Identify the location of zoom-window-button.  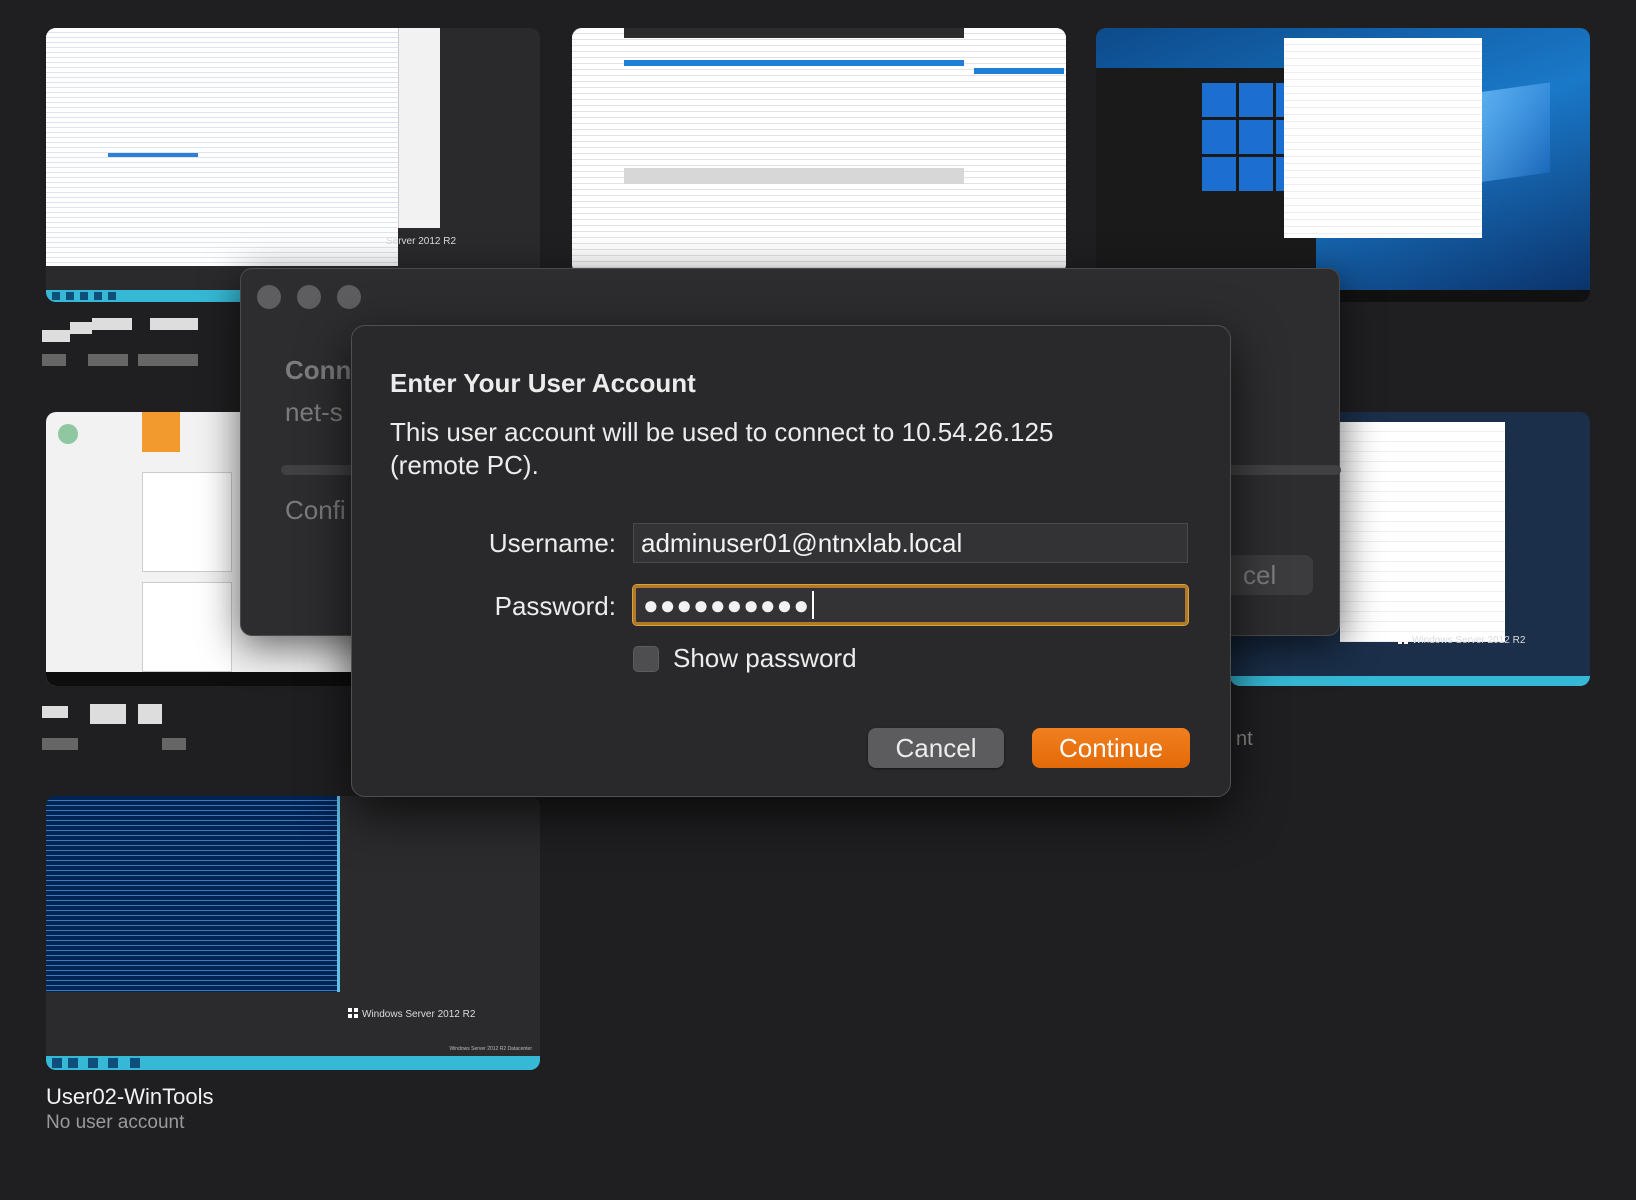
(349, 297).